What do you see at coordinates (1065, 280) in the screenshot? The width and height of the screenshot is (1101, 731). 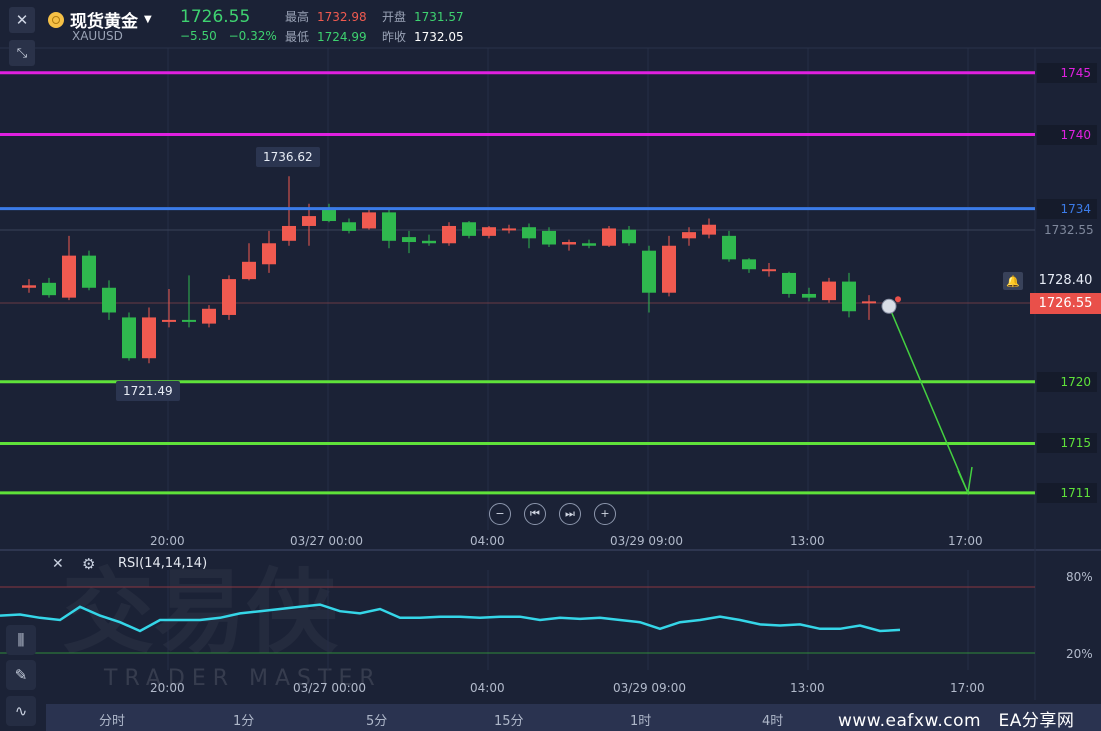 I see `last-price-label: 1728.40` at bounding box center [1065, 280].